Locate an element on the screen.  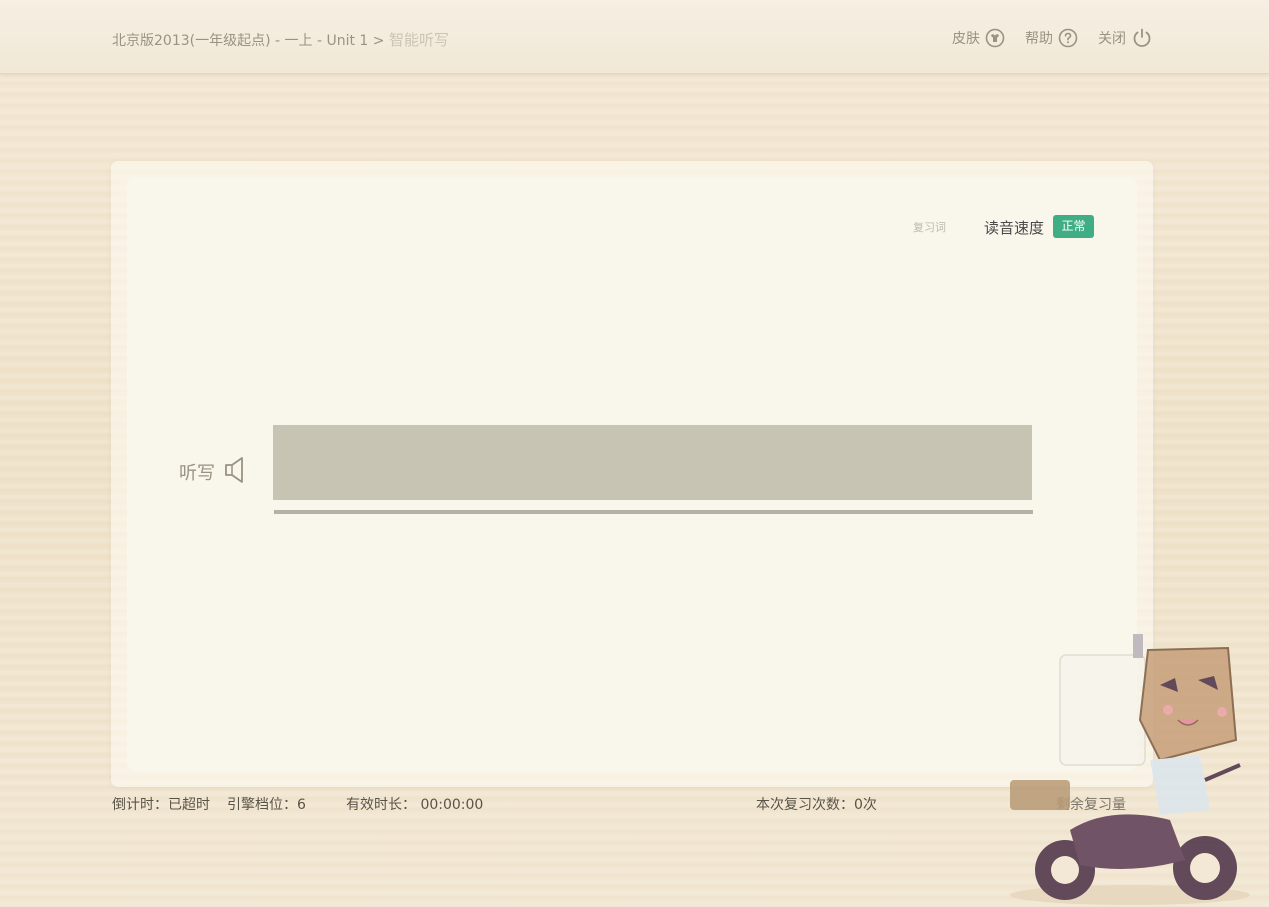
skin-label: 皮肤 is located at coordinates (966, 39).